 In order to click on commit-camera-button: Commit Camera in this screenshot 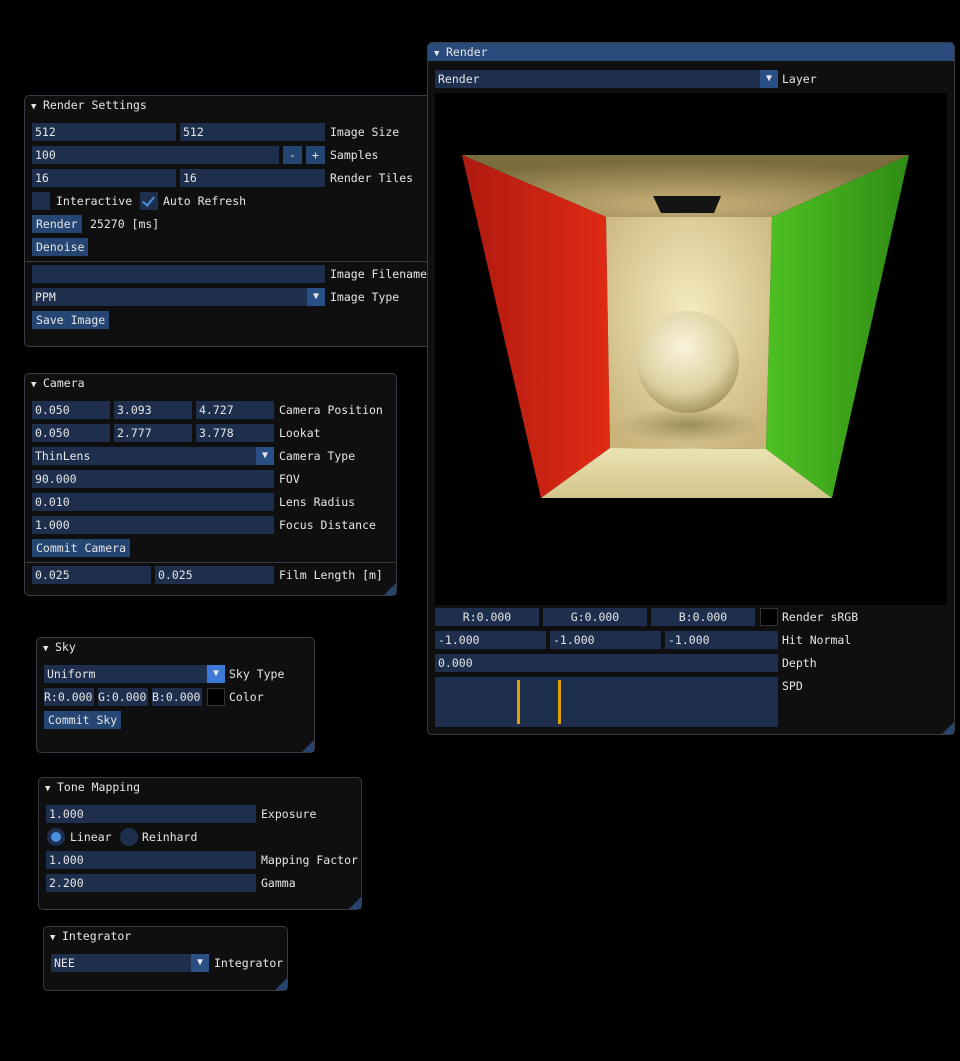, I will do `click(81, 548)`.